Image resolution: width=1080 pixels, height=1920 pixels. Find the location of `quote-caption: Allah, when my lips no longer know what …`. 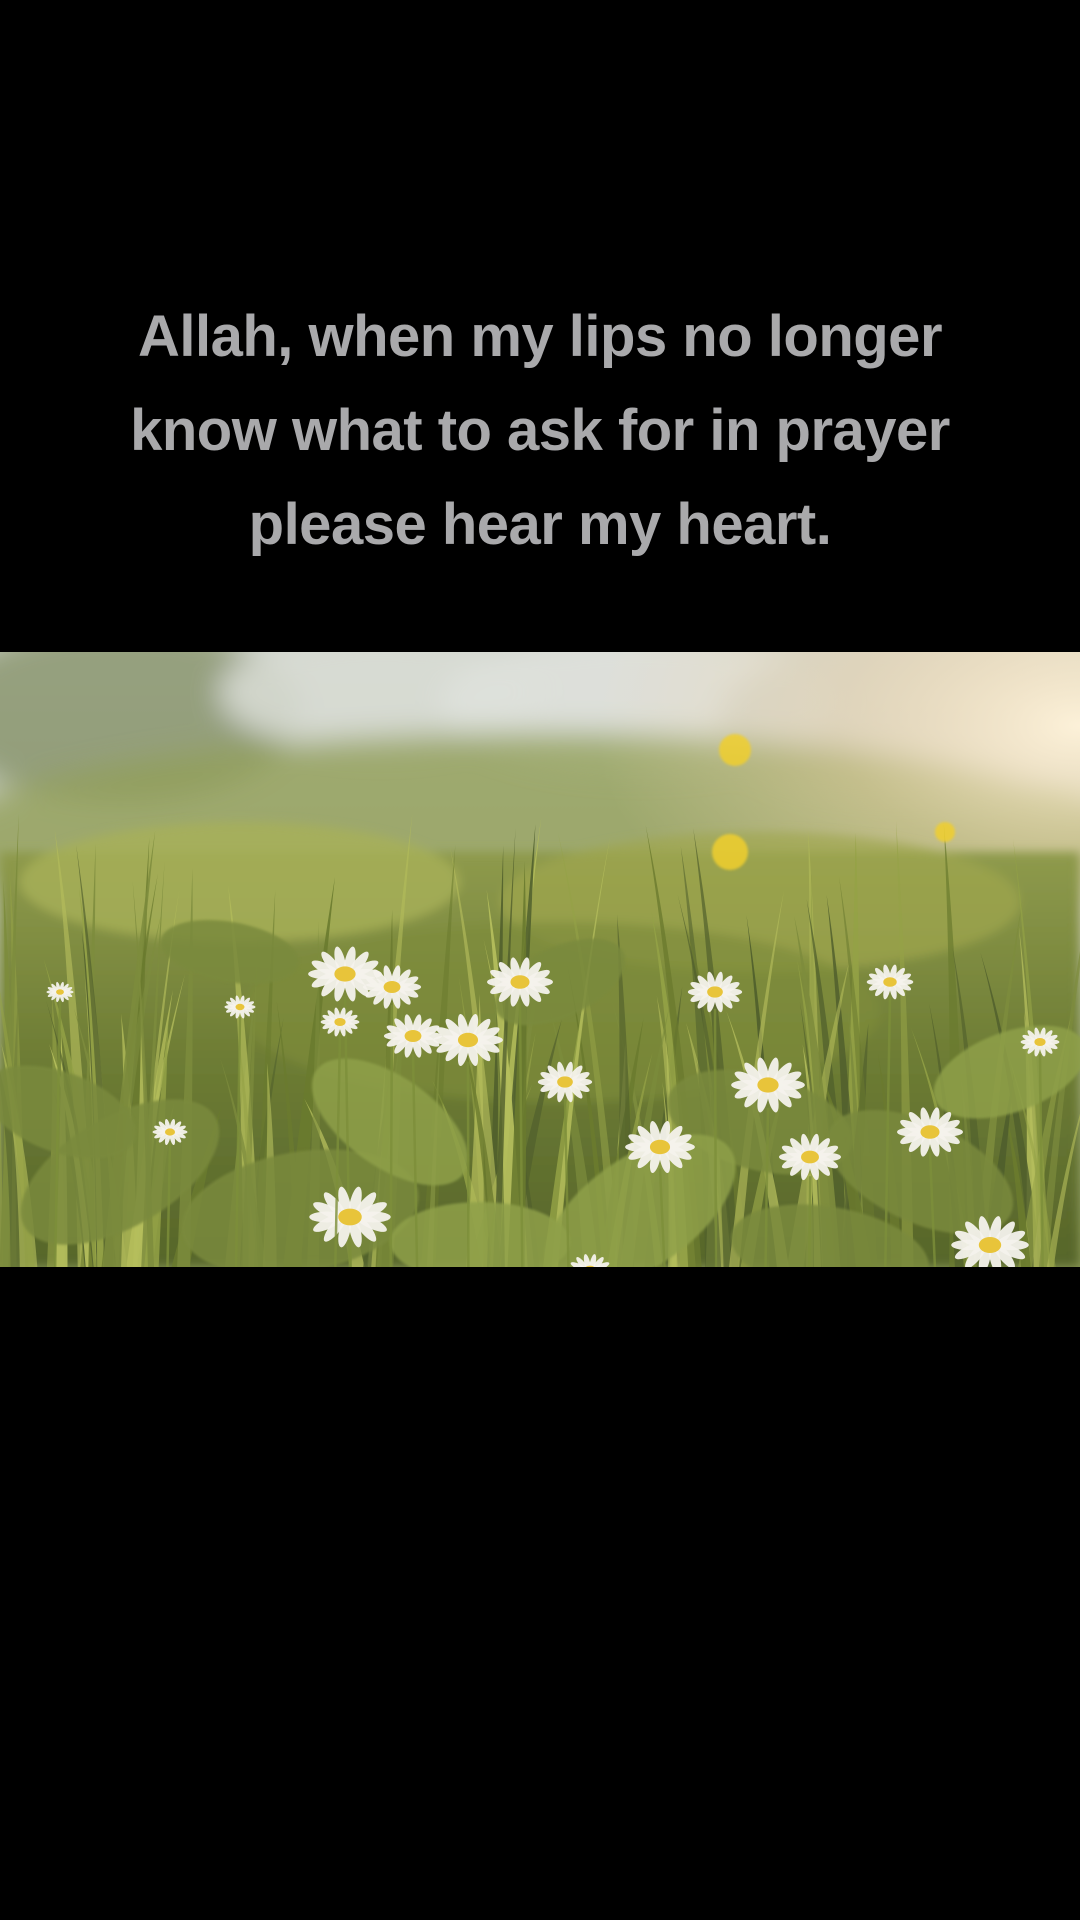

quote-caption: Allah, when my lips no longer know what … is located at coordinates (540, 431).